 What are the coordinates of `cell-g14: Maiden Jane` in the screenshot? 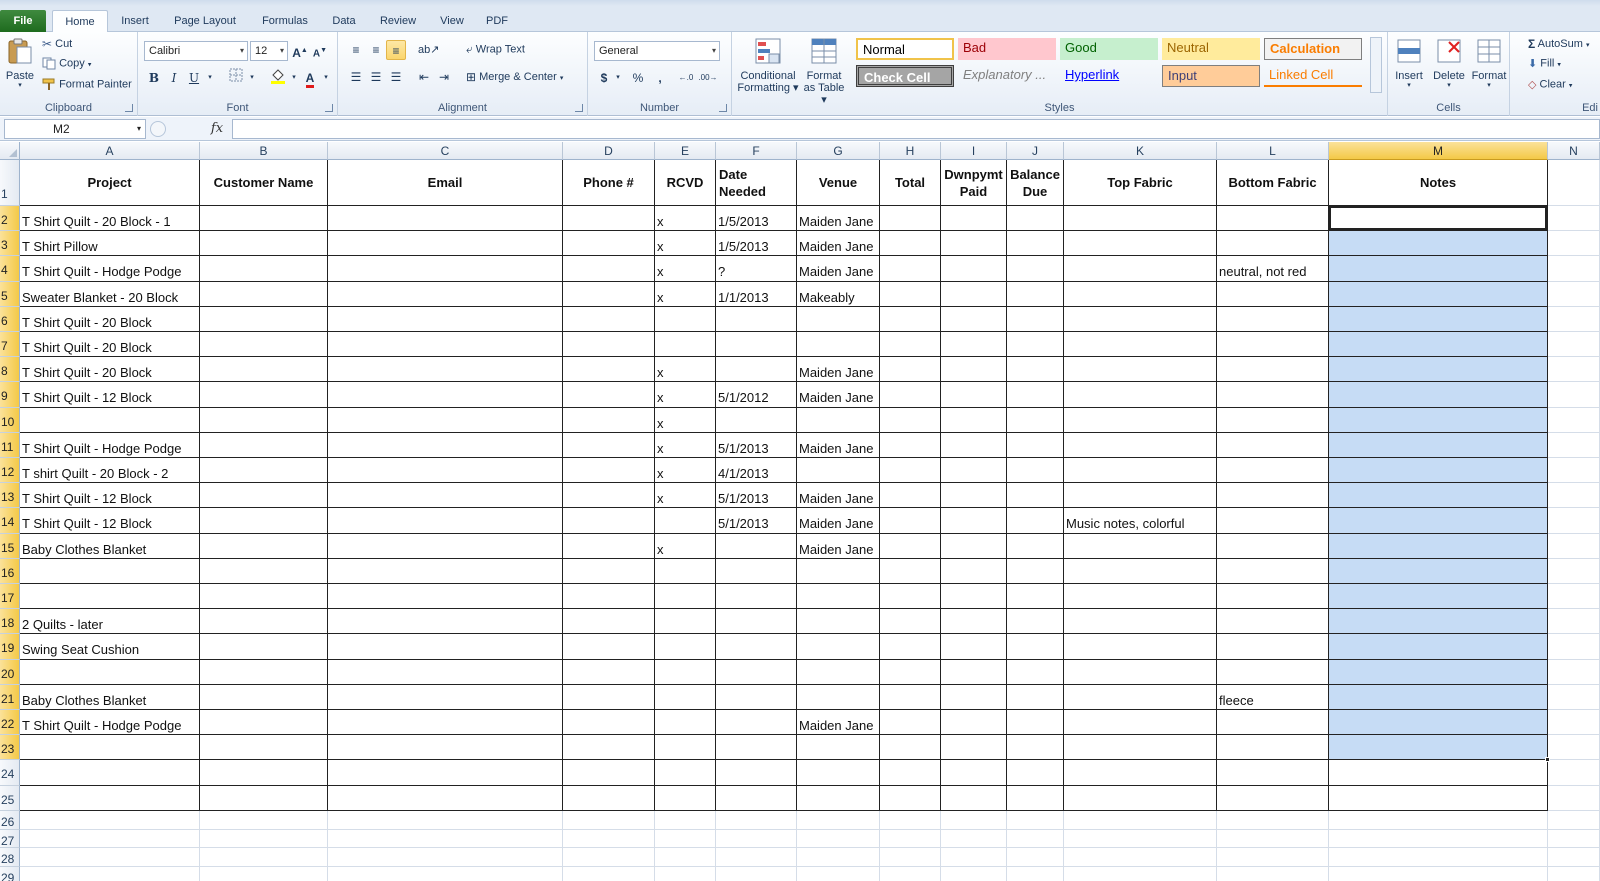 It's located at (835, 520).